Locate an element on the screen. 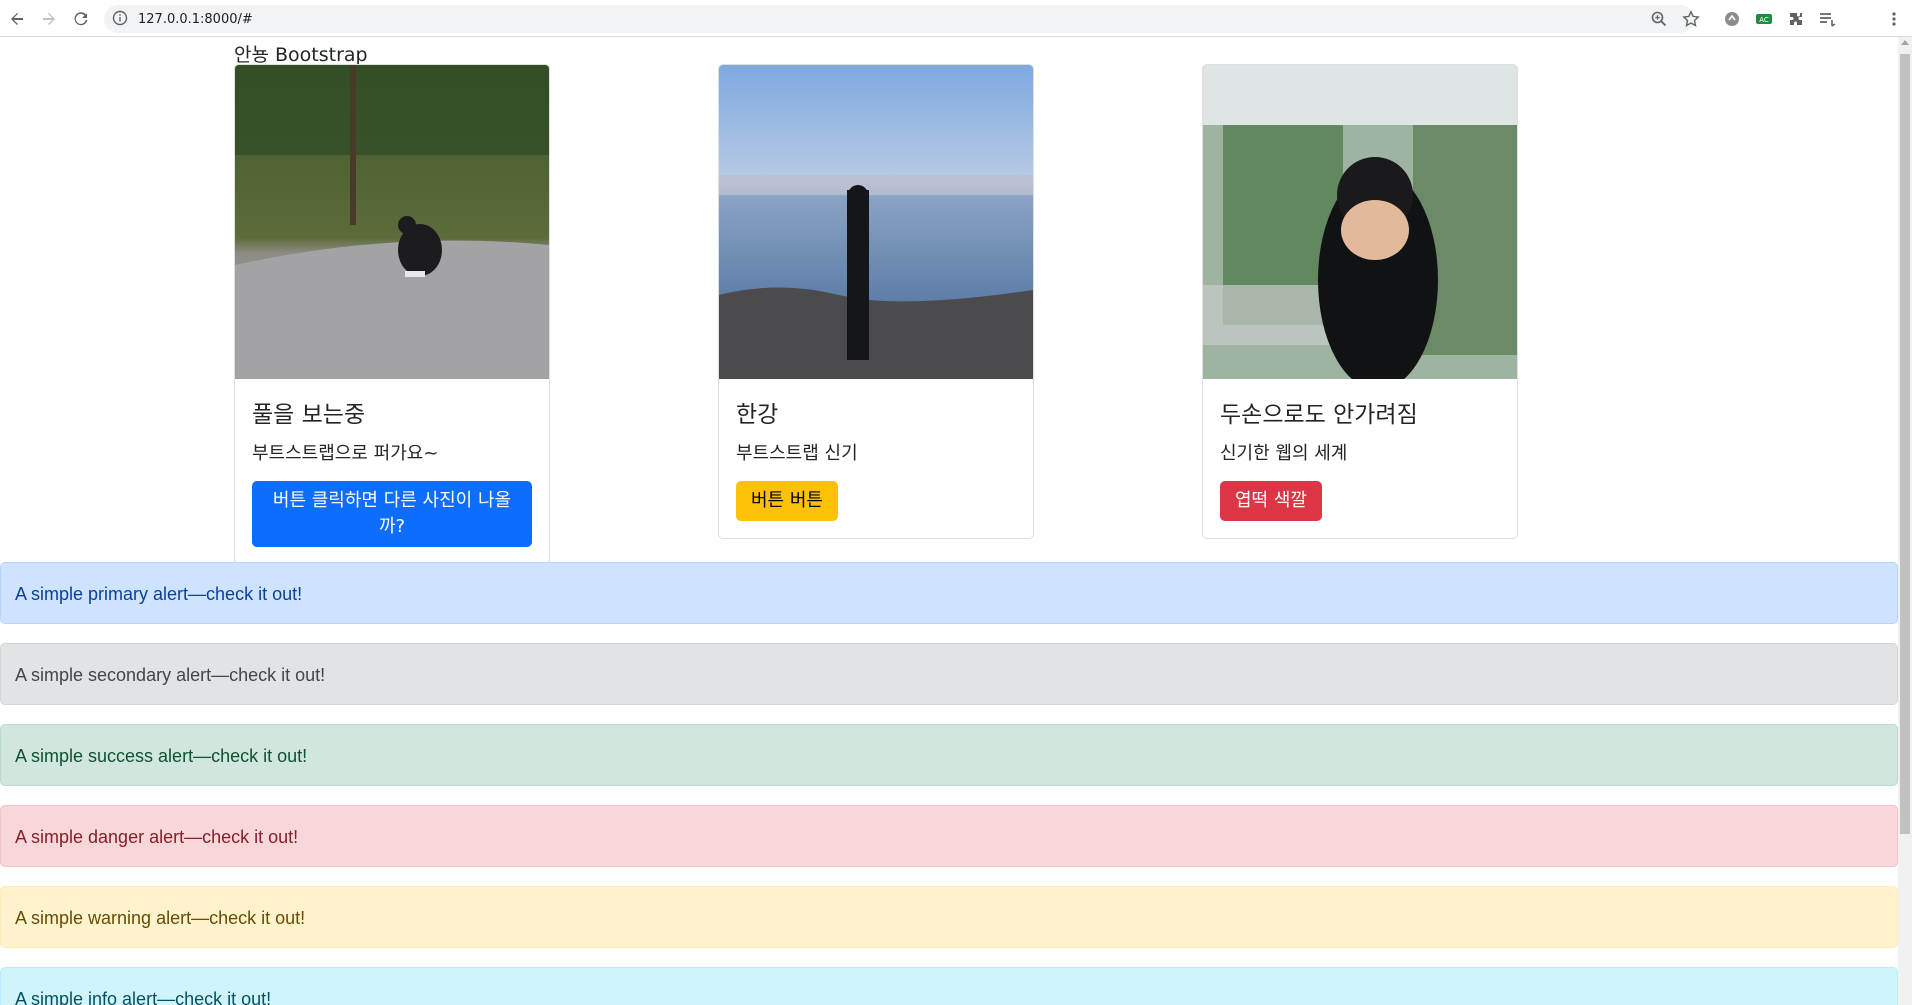 The height and width of the screenshot is (1005, 1912). page-title: 안뇽 Bootstrap is located at coordinates (301, 55).